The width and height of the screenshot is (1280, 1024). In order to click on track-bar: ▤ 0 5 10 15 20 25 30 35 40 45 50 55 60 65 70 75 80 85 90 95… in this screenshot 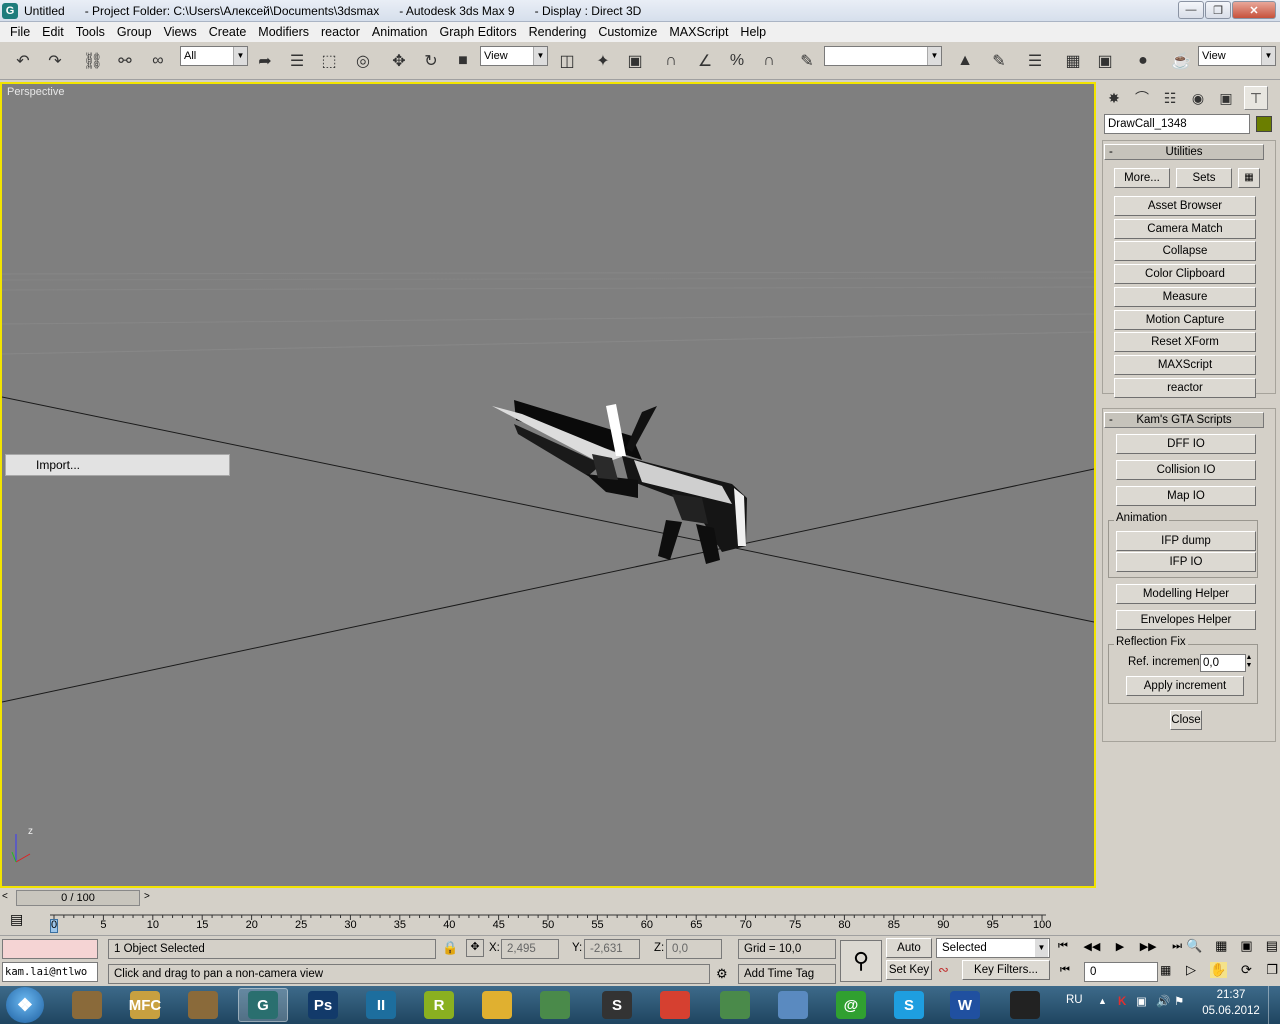, I will do `click(548, 921)`.